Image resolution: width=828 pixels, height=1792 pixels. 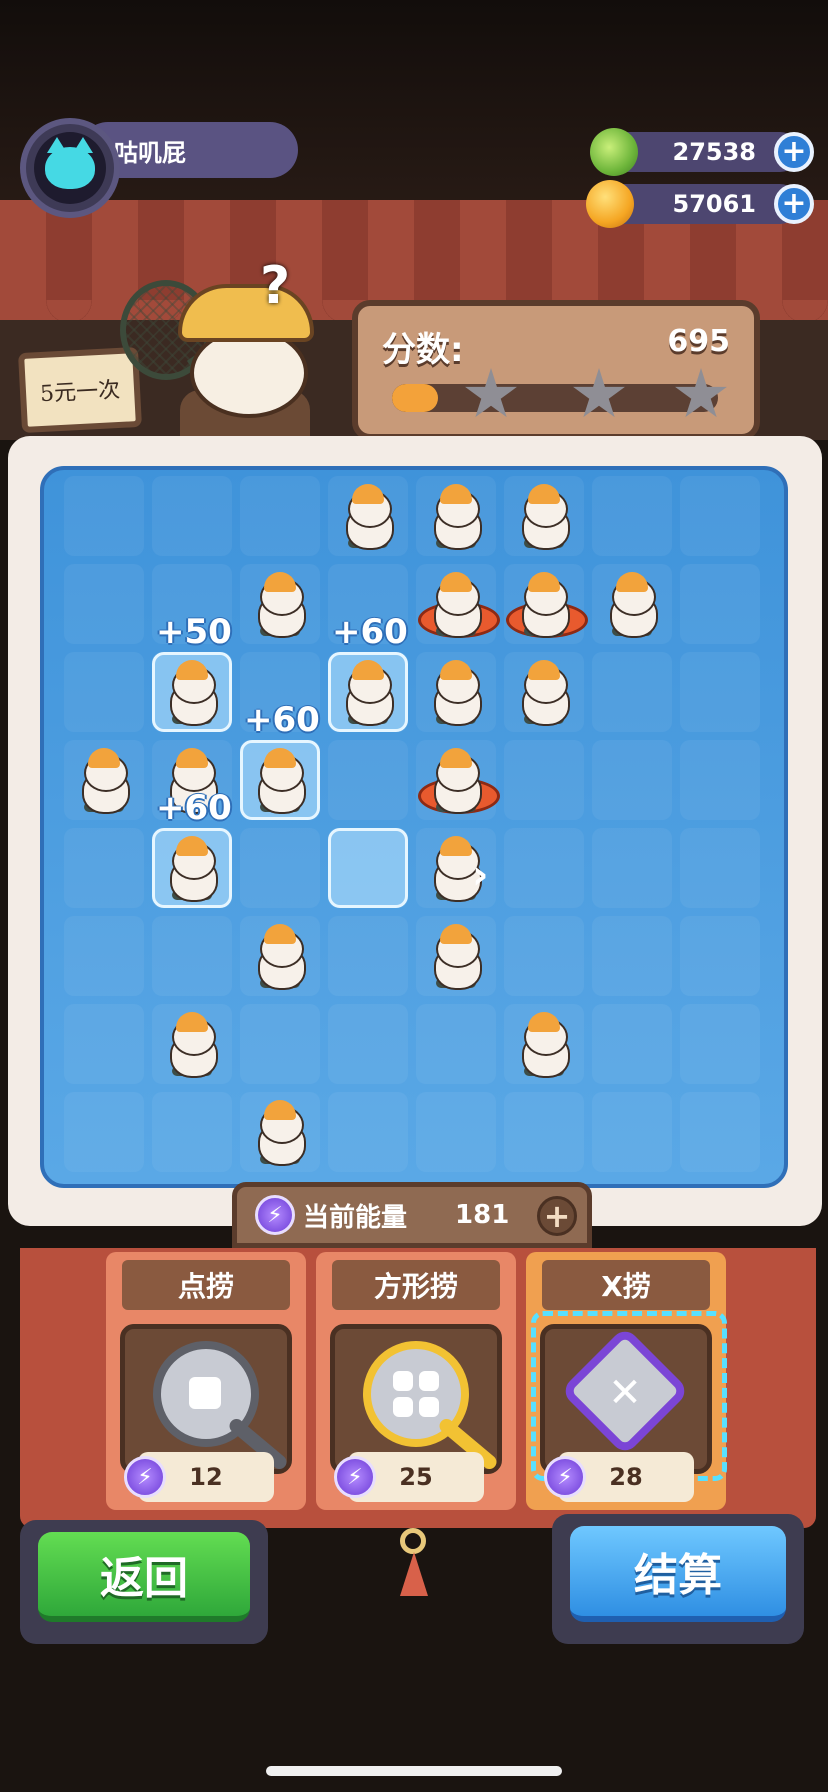 I want to click on tool-square-scoop: 方形捞 ⚡ 25, so click(x=416, y=1387).